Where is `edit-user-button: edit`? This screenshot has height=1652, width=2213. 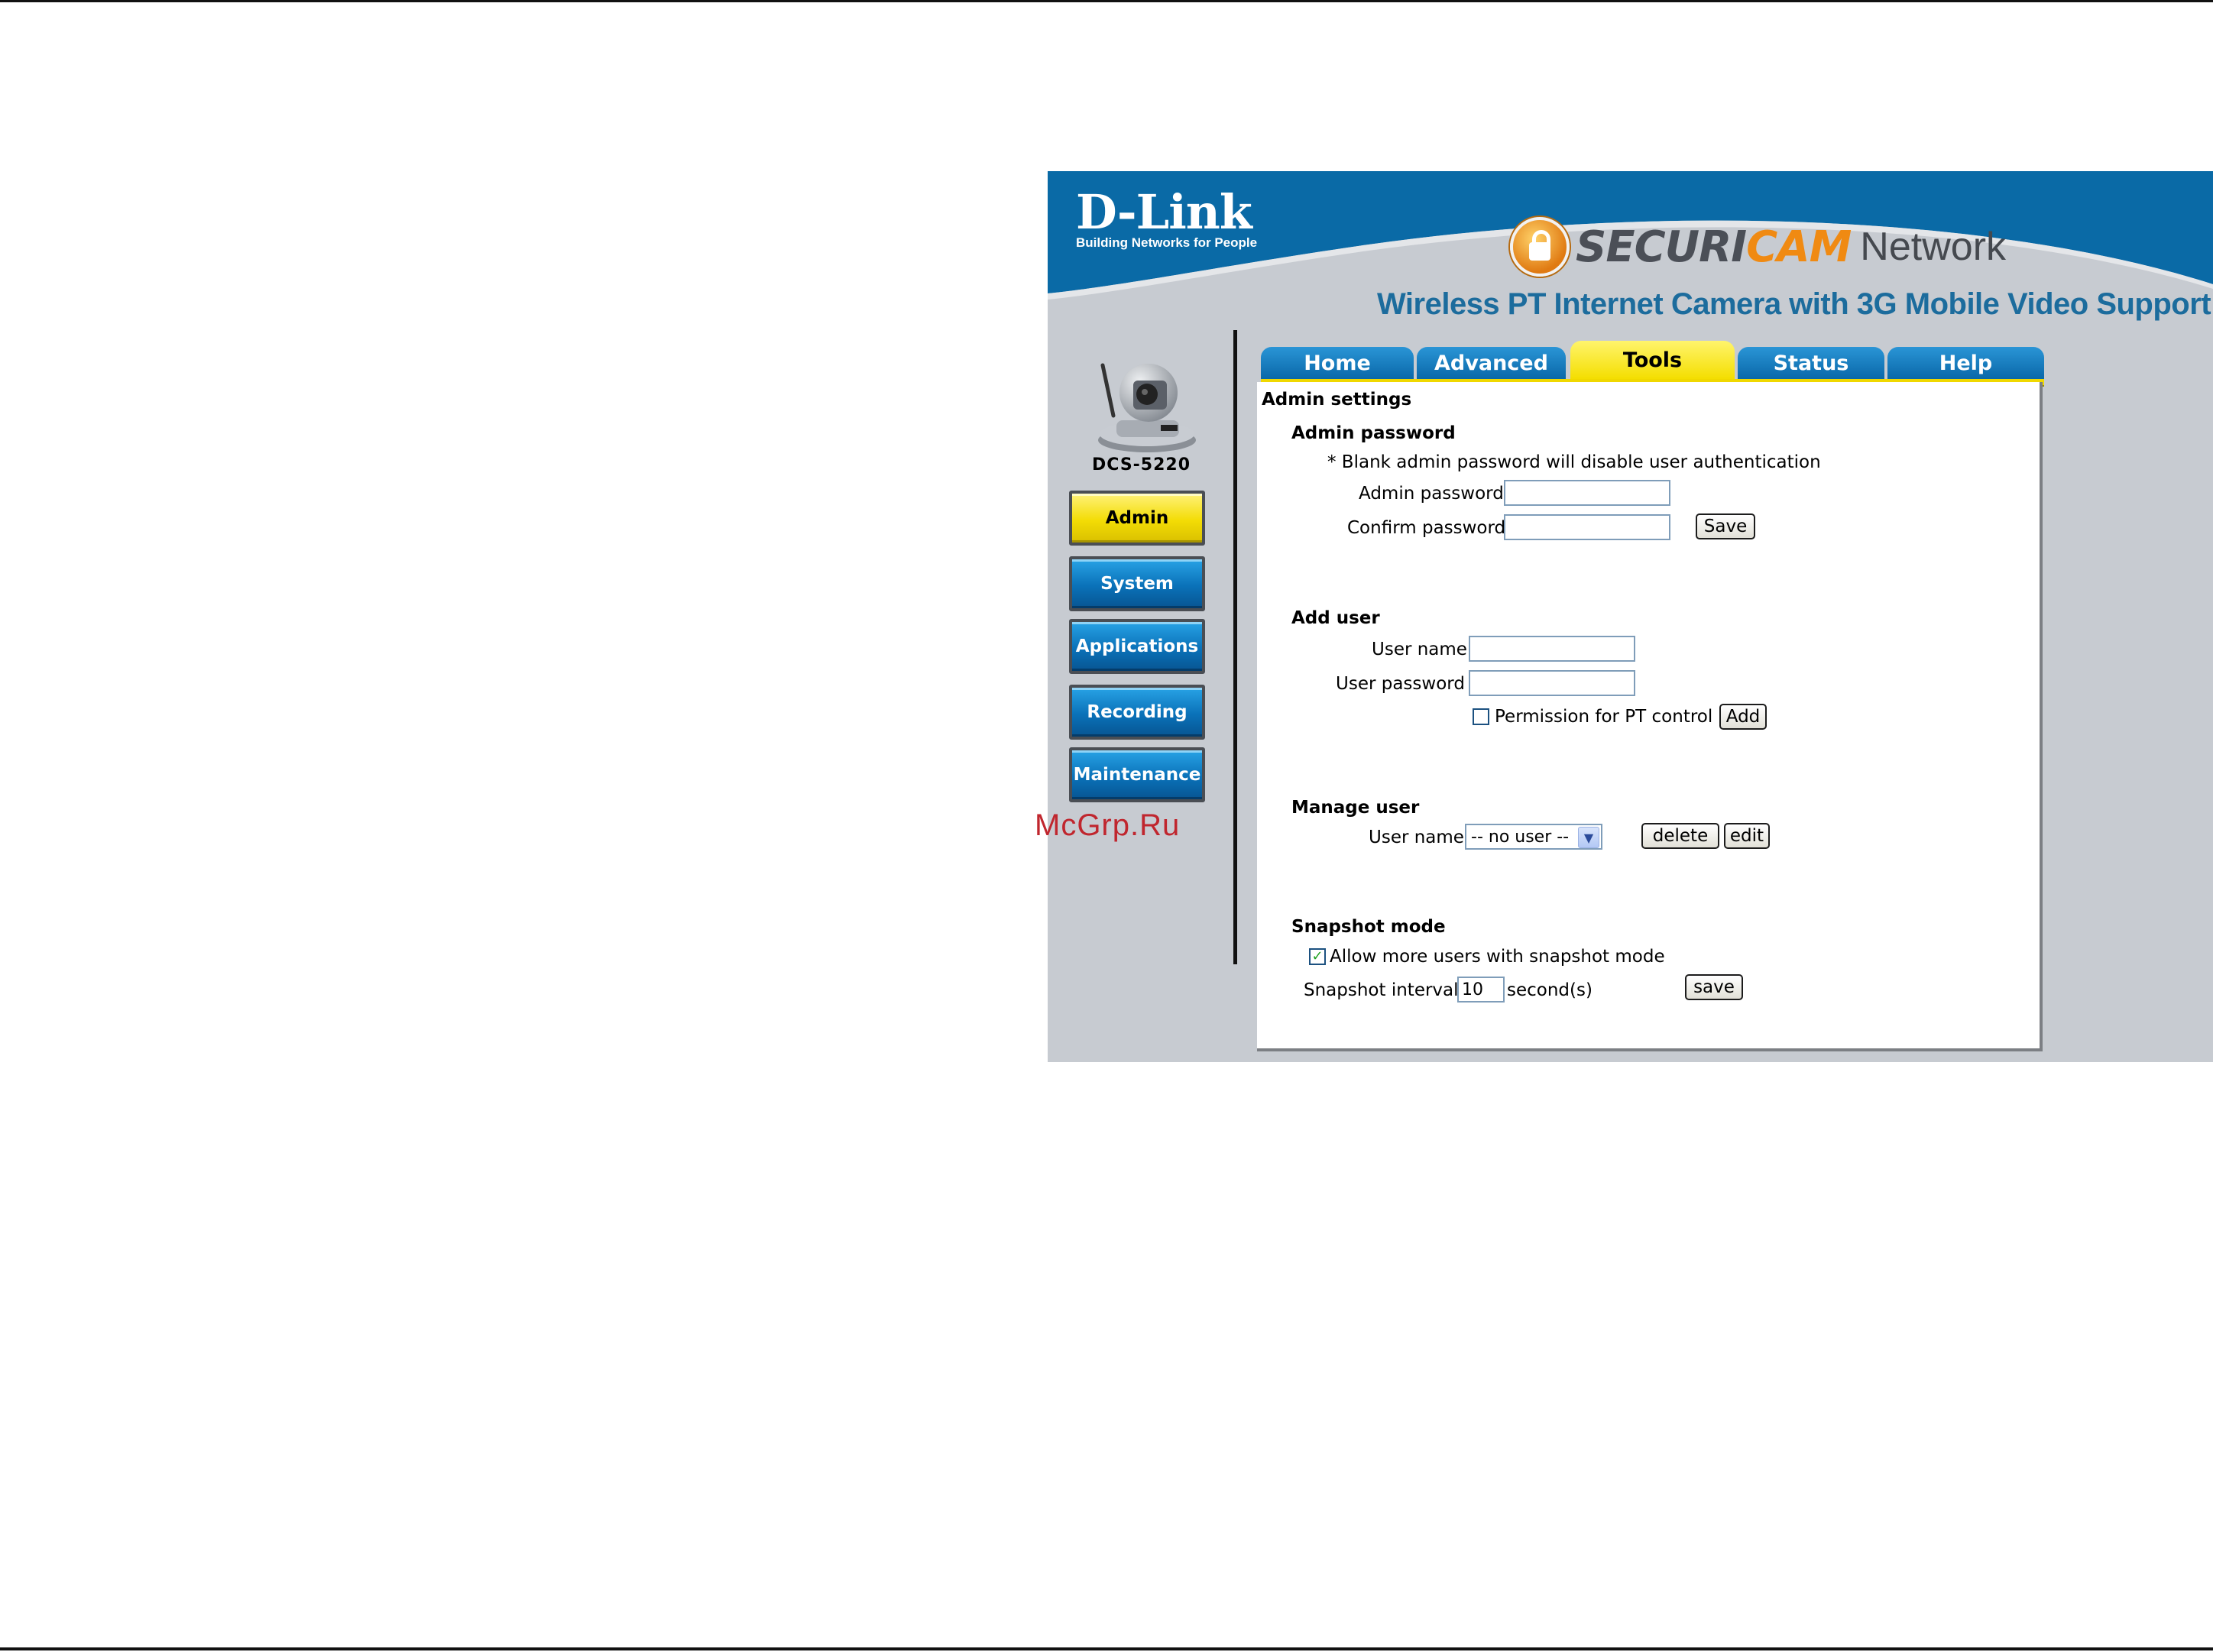 edit-user-button: edit is located at coordinates (1747, 836).